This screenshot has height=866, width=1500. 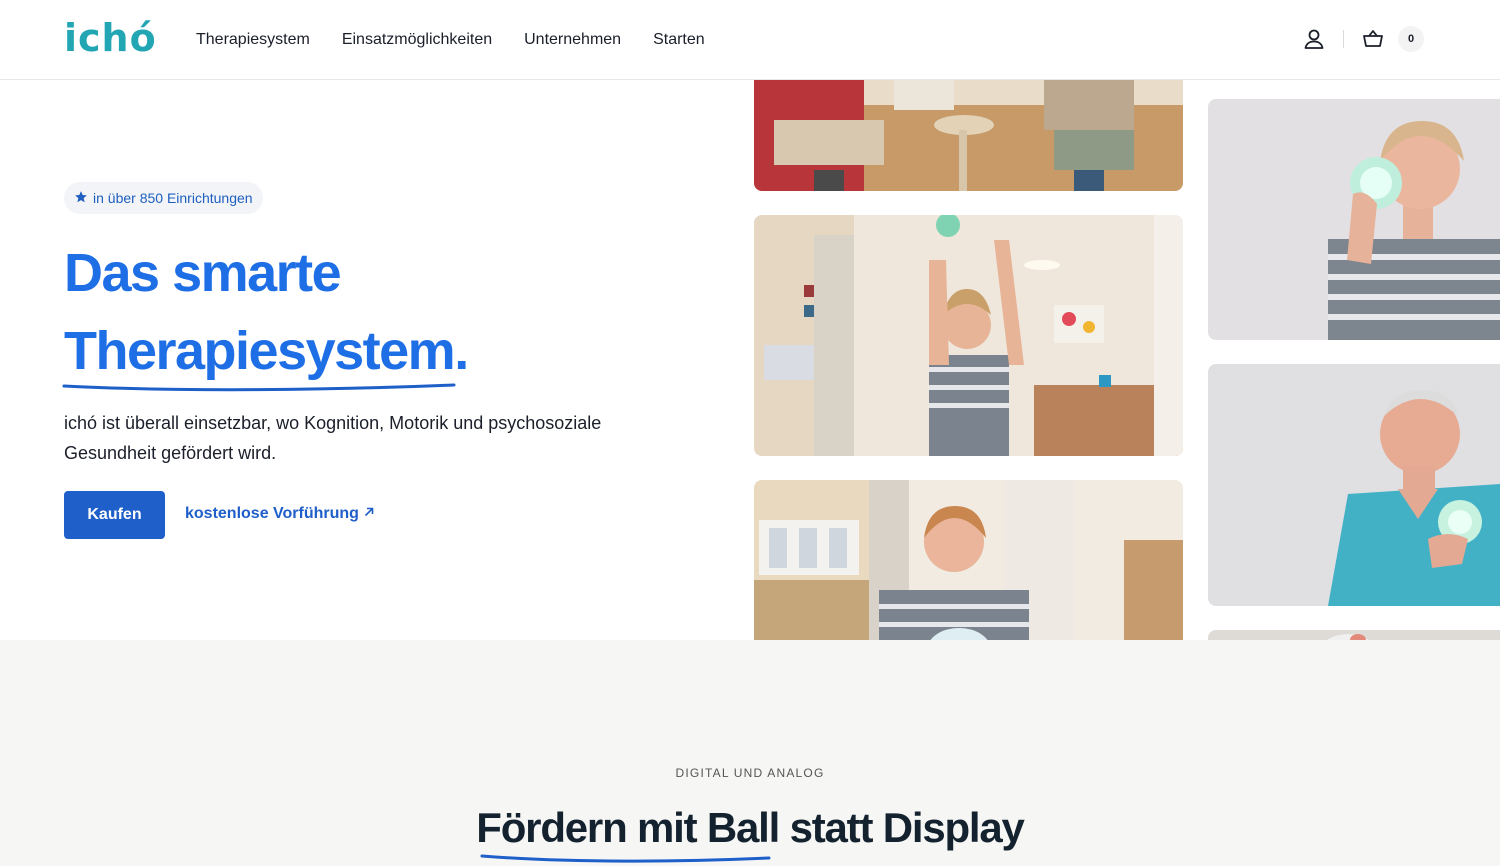 What do you see at coordinates (572, 40) in the screenshot?
I see `nav-item-unternehmen: Unternehmen` at bounding box center [572, 40].